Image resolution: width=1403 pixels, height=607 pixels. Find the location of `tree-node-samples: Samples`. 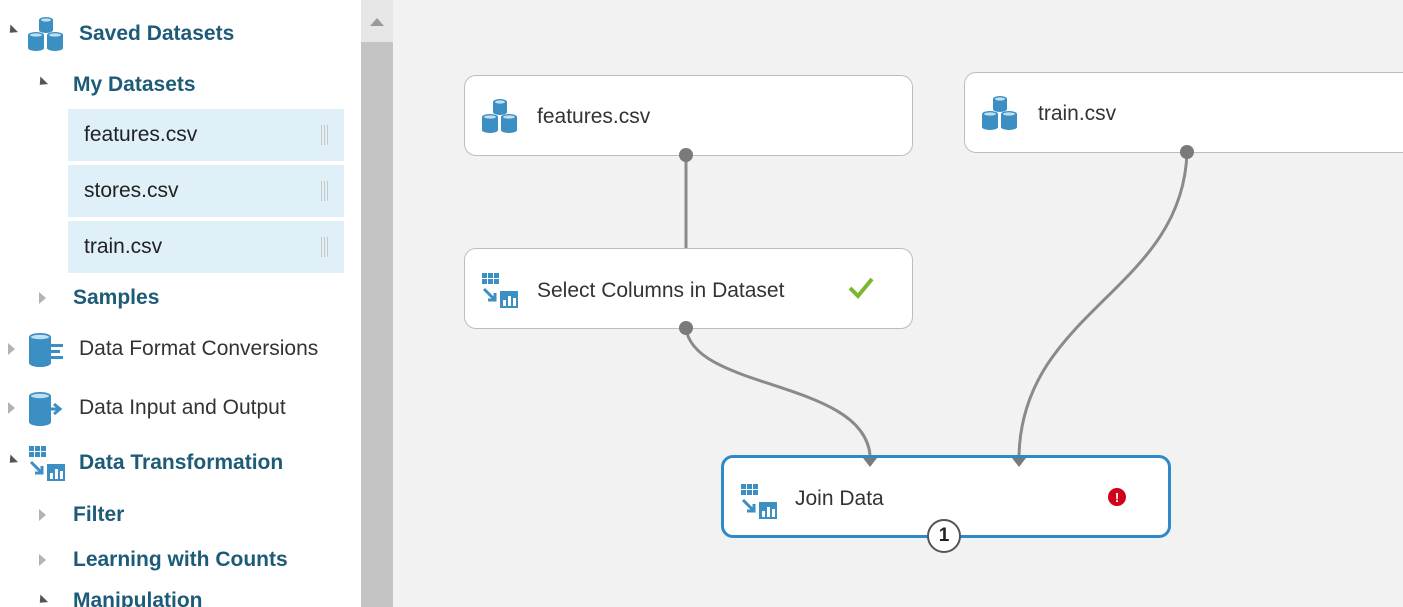

tree-node-samples: Samples is located at coordinates (180, 298).